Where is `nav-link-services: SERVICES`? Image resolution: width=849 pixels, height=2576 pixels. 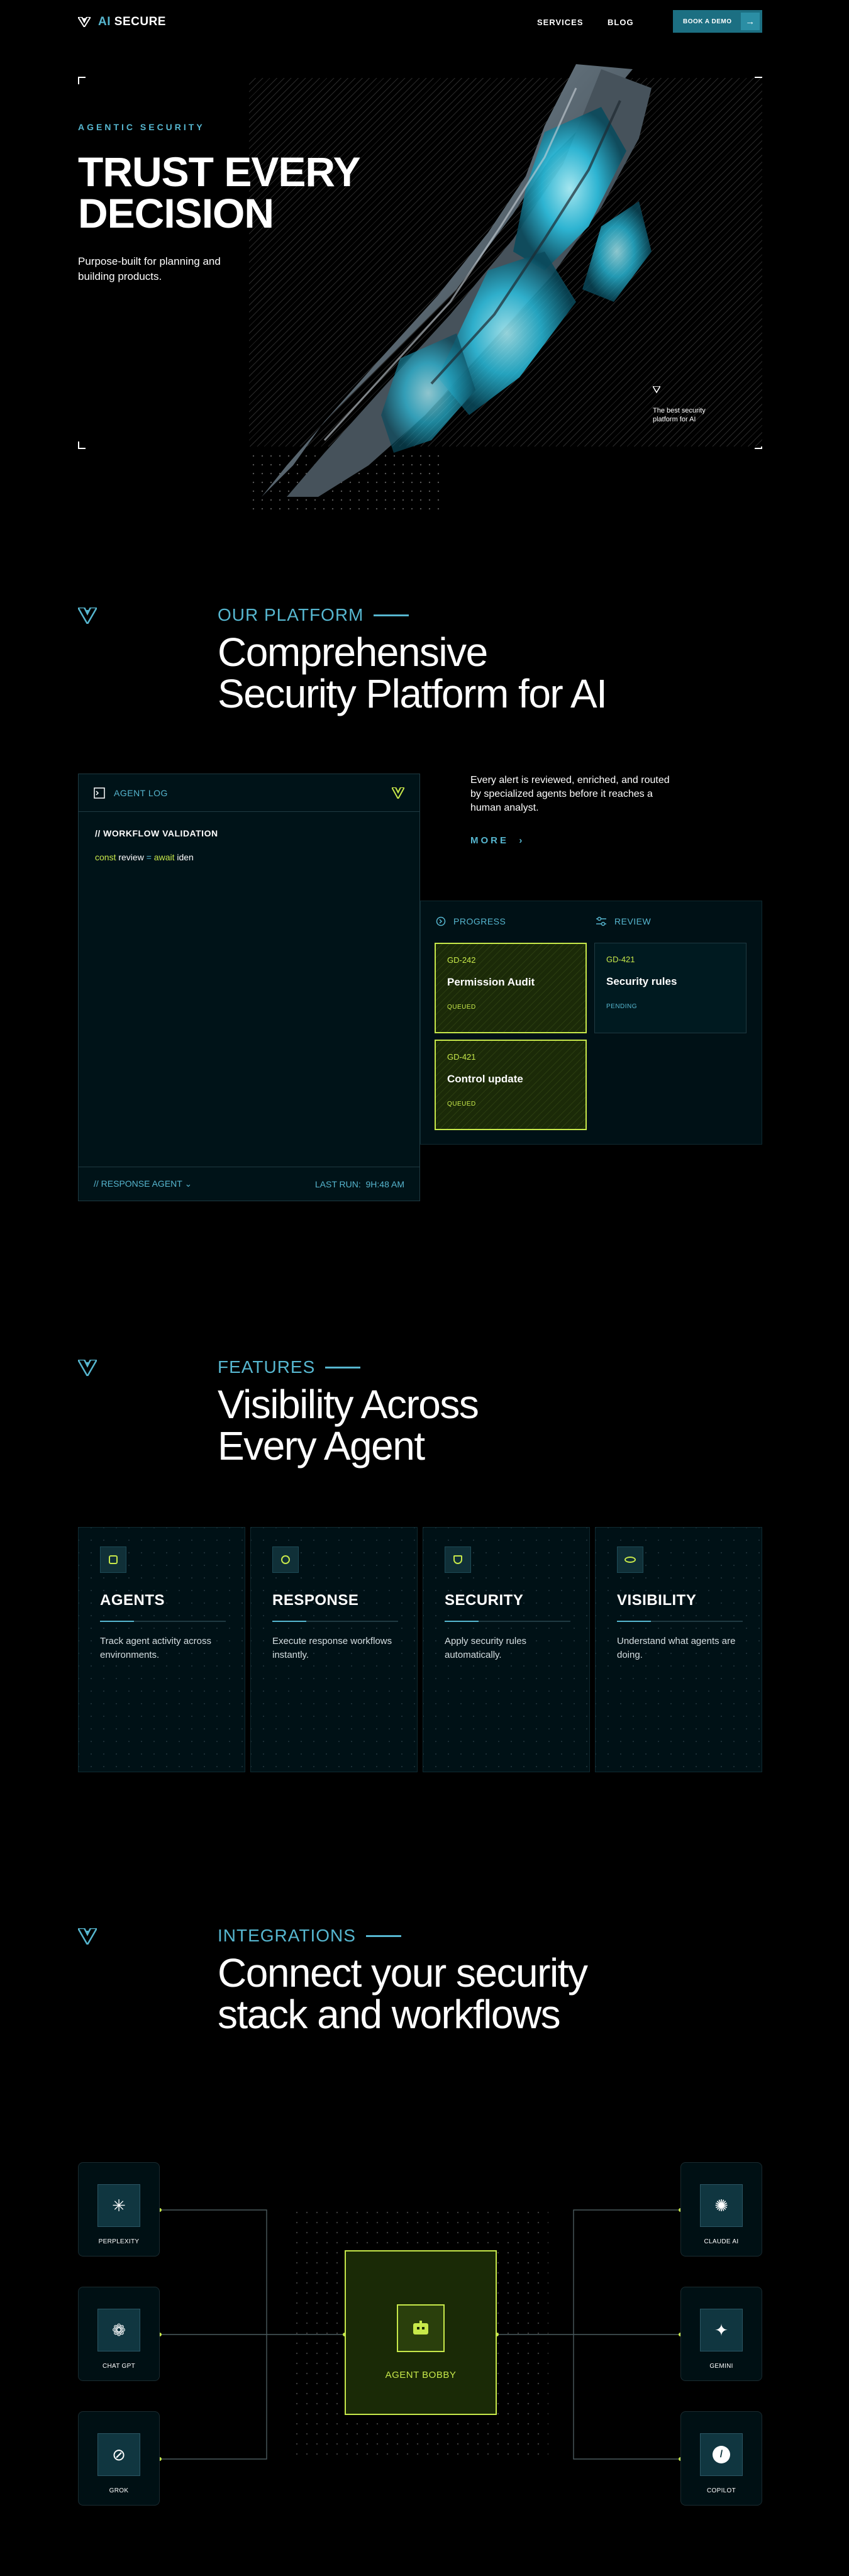
nav-link-services: SERVICES is located at coordinates (560, 22).